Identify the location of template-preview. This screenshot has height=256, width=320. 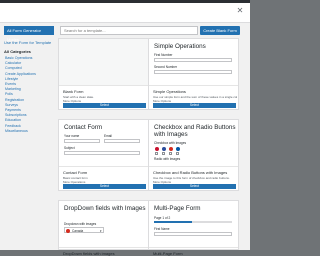
(103, 62).